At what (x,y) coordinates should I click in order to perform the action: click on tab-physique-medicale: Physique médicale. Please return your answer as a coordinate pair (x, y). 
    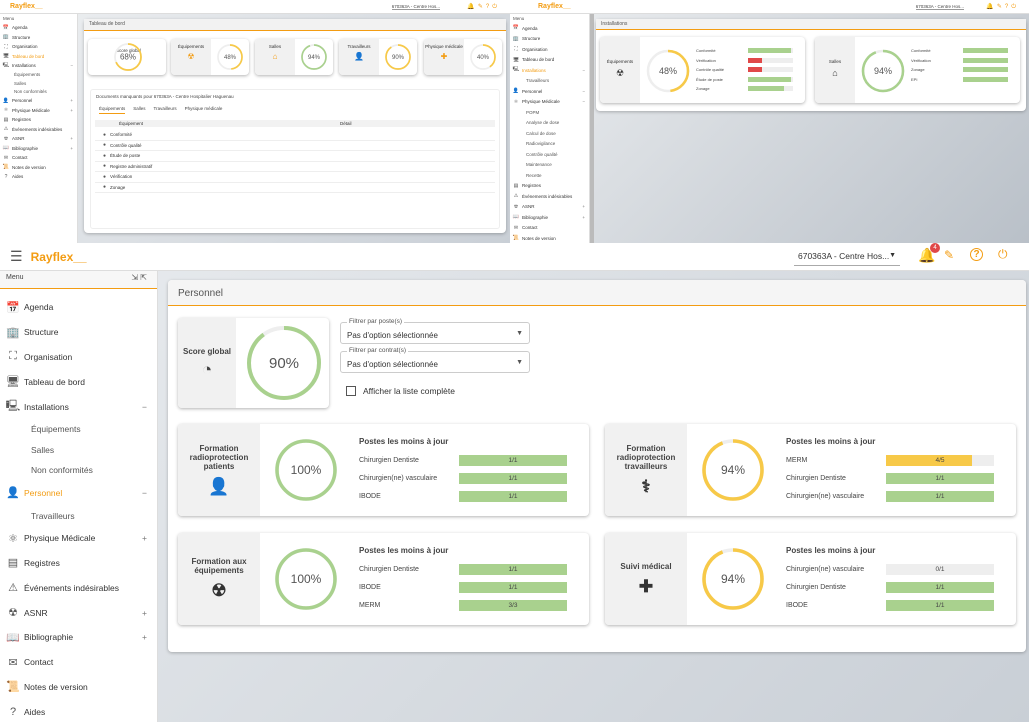
    Looking at the image, I should click on (204, 110).